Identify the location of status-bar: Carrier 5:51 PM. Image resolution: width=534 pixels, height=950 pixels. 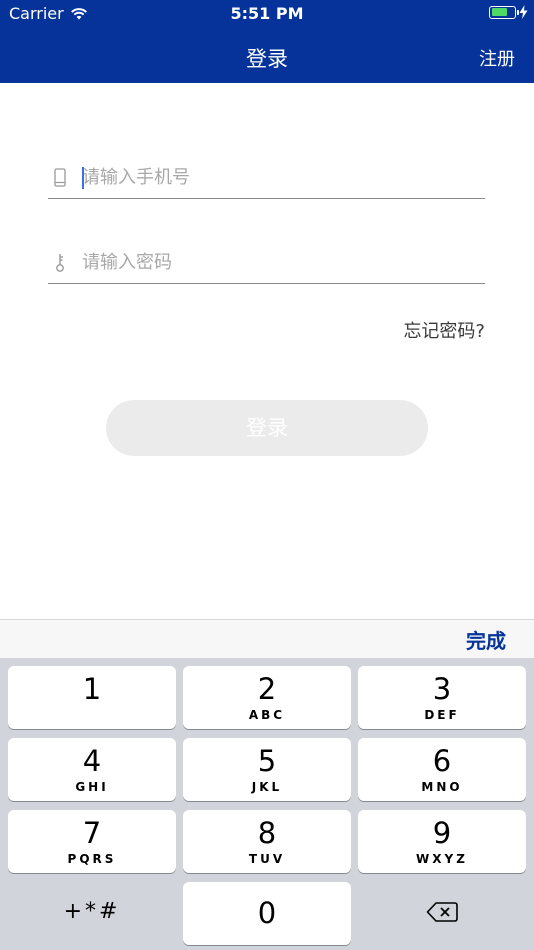
(267, 14).